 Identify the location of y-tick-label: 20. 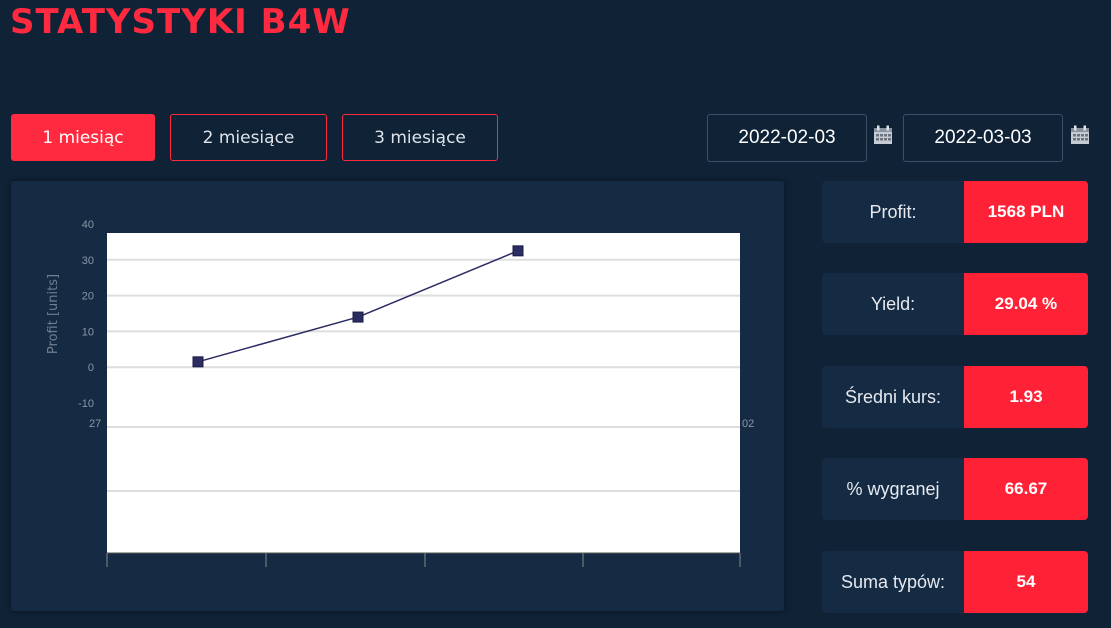
(88, 297).